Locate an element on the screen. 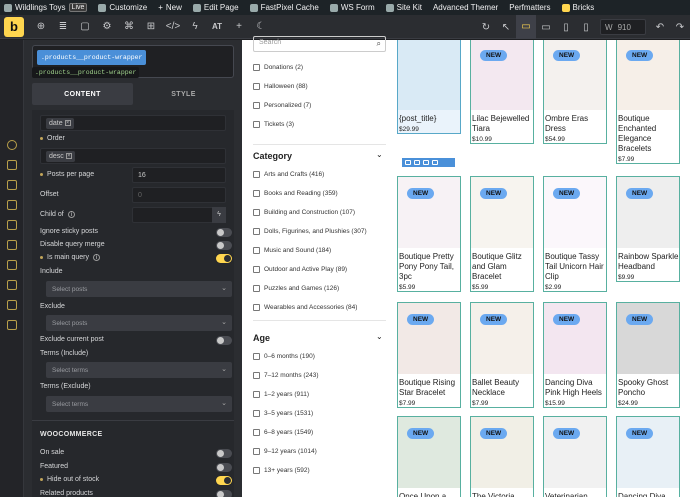 The height and width of the screenshot is (497, 690). product-card: {post_title} $29.99 is located at coordinates (429, 87).